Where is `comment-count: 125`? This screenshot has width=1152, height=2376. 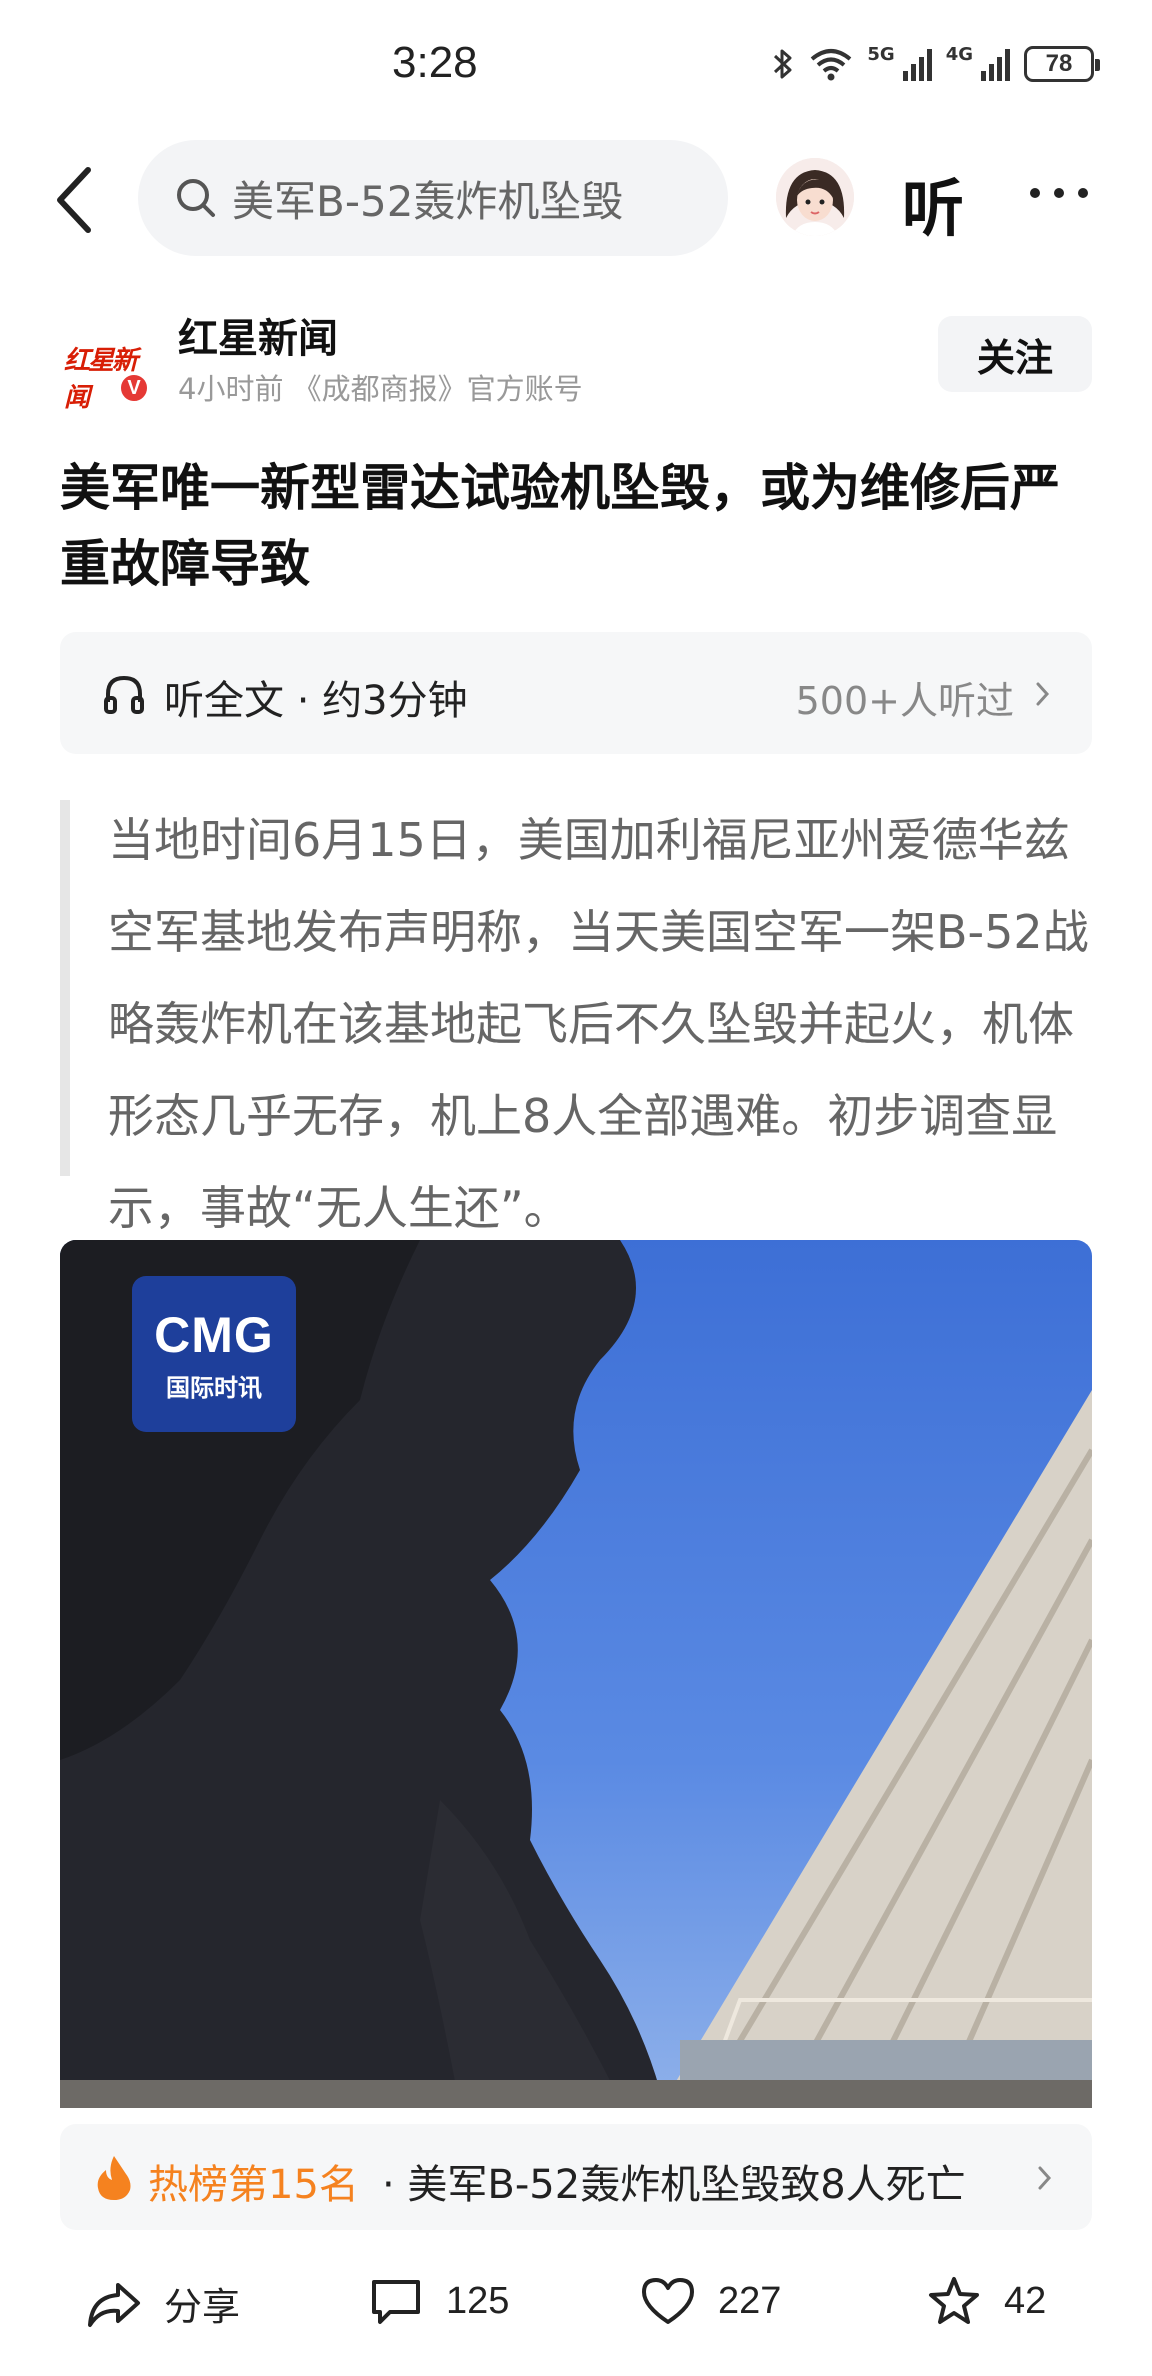 comment-count: 125 is located at coordinates (478, 2300).